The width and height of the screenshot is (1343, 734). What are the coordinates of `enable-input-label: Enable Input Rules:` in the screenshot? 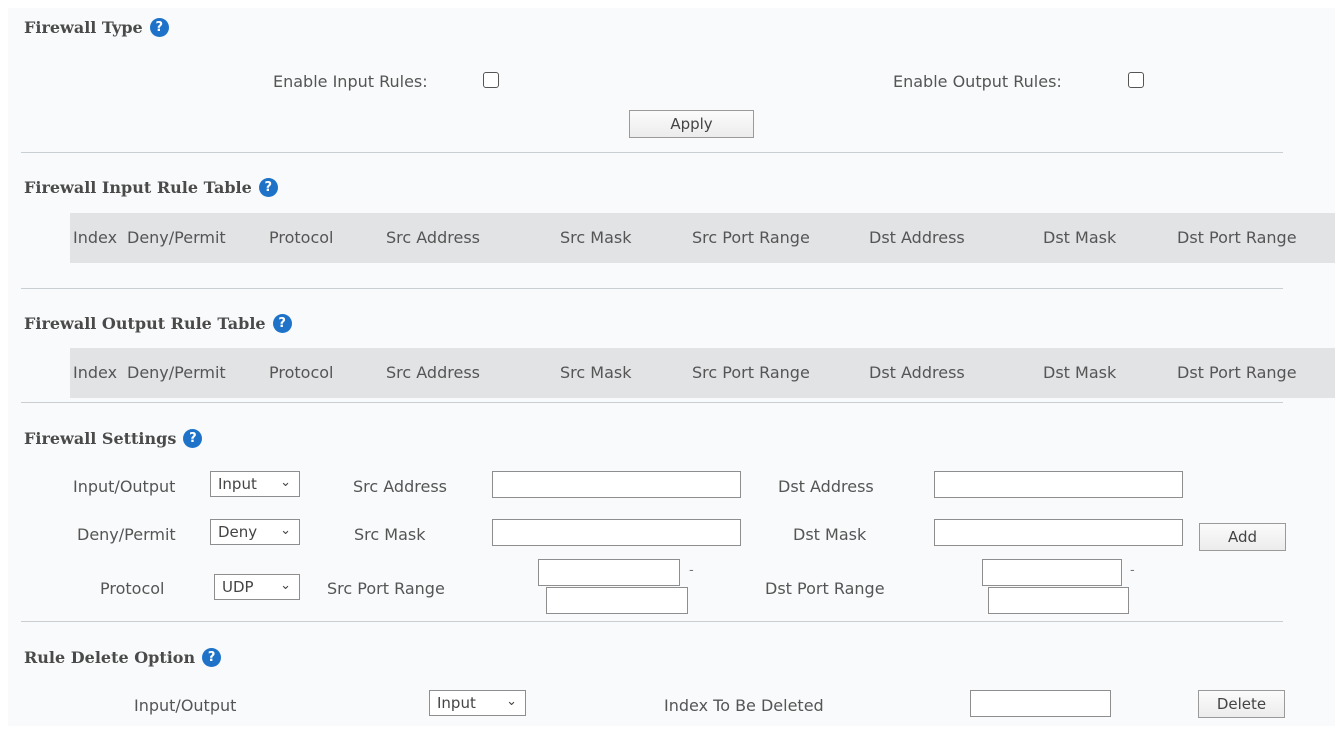 It's located at (350, 81).